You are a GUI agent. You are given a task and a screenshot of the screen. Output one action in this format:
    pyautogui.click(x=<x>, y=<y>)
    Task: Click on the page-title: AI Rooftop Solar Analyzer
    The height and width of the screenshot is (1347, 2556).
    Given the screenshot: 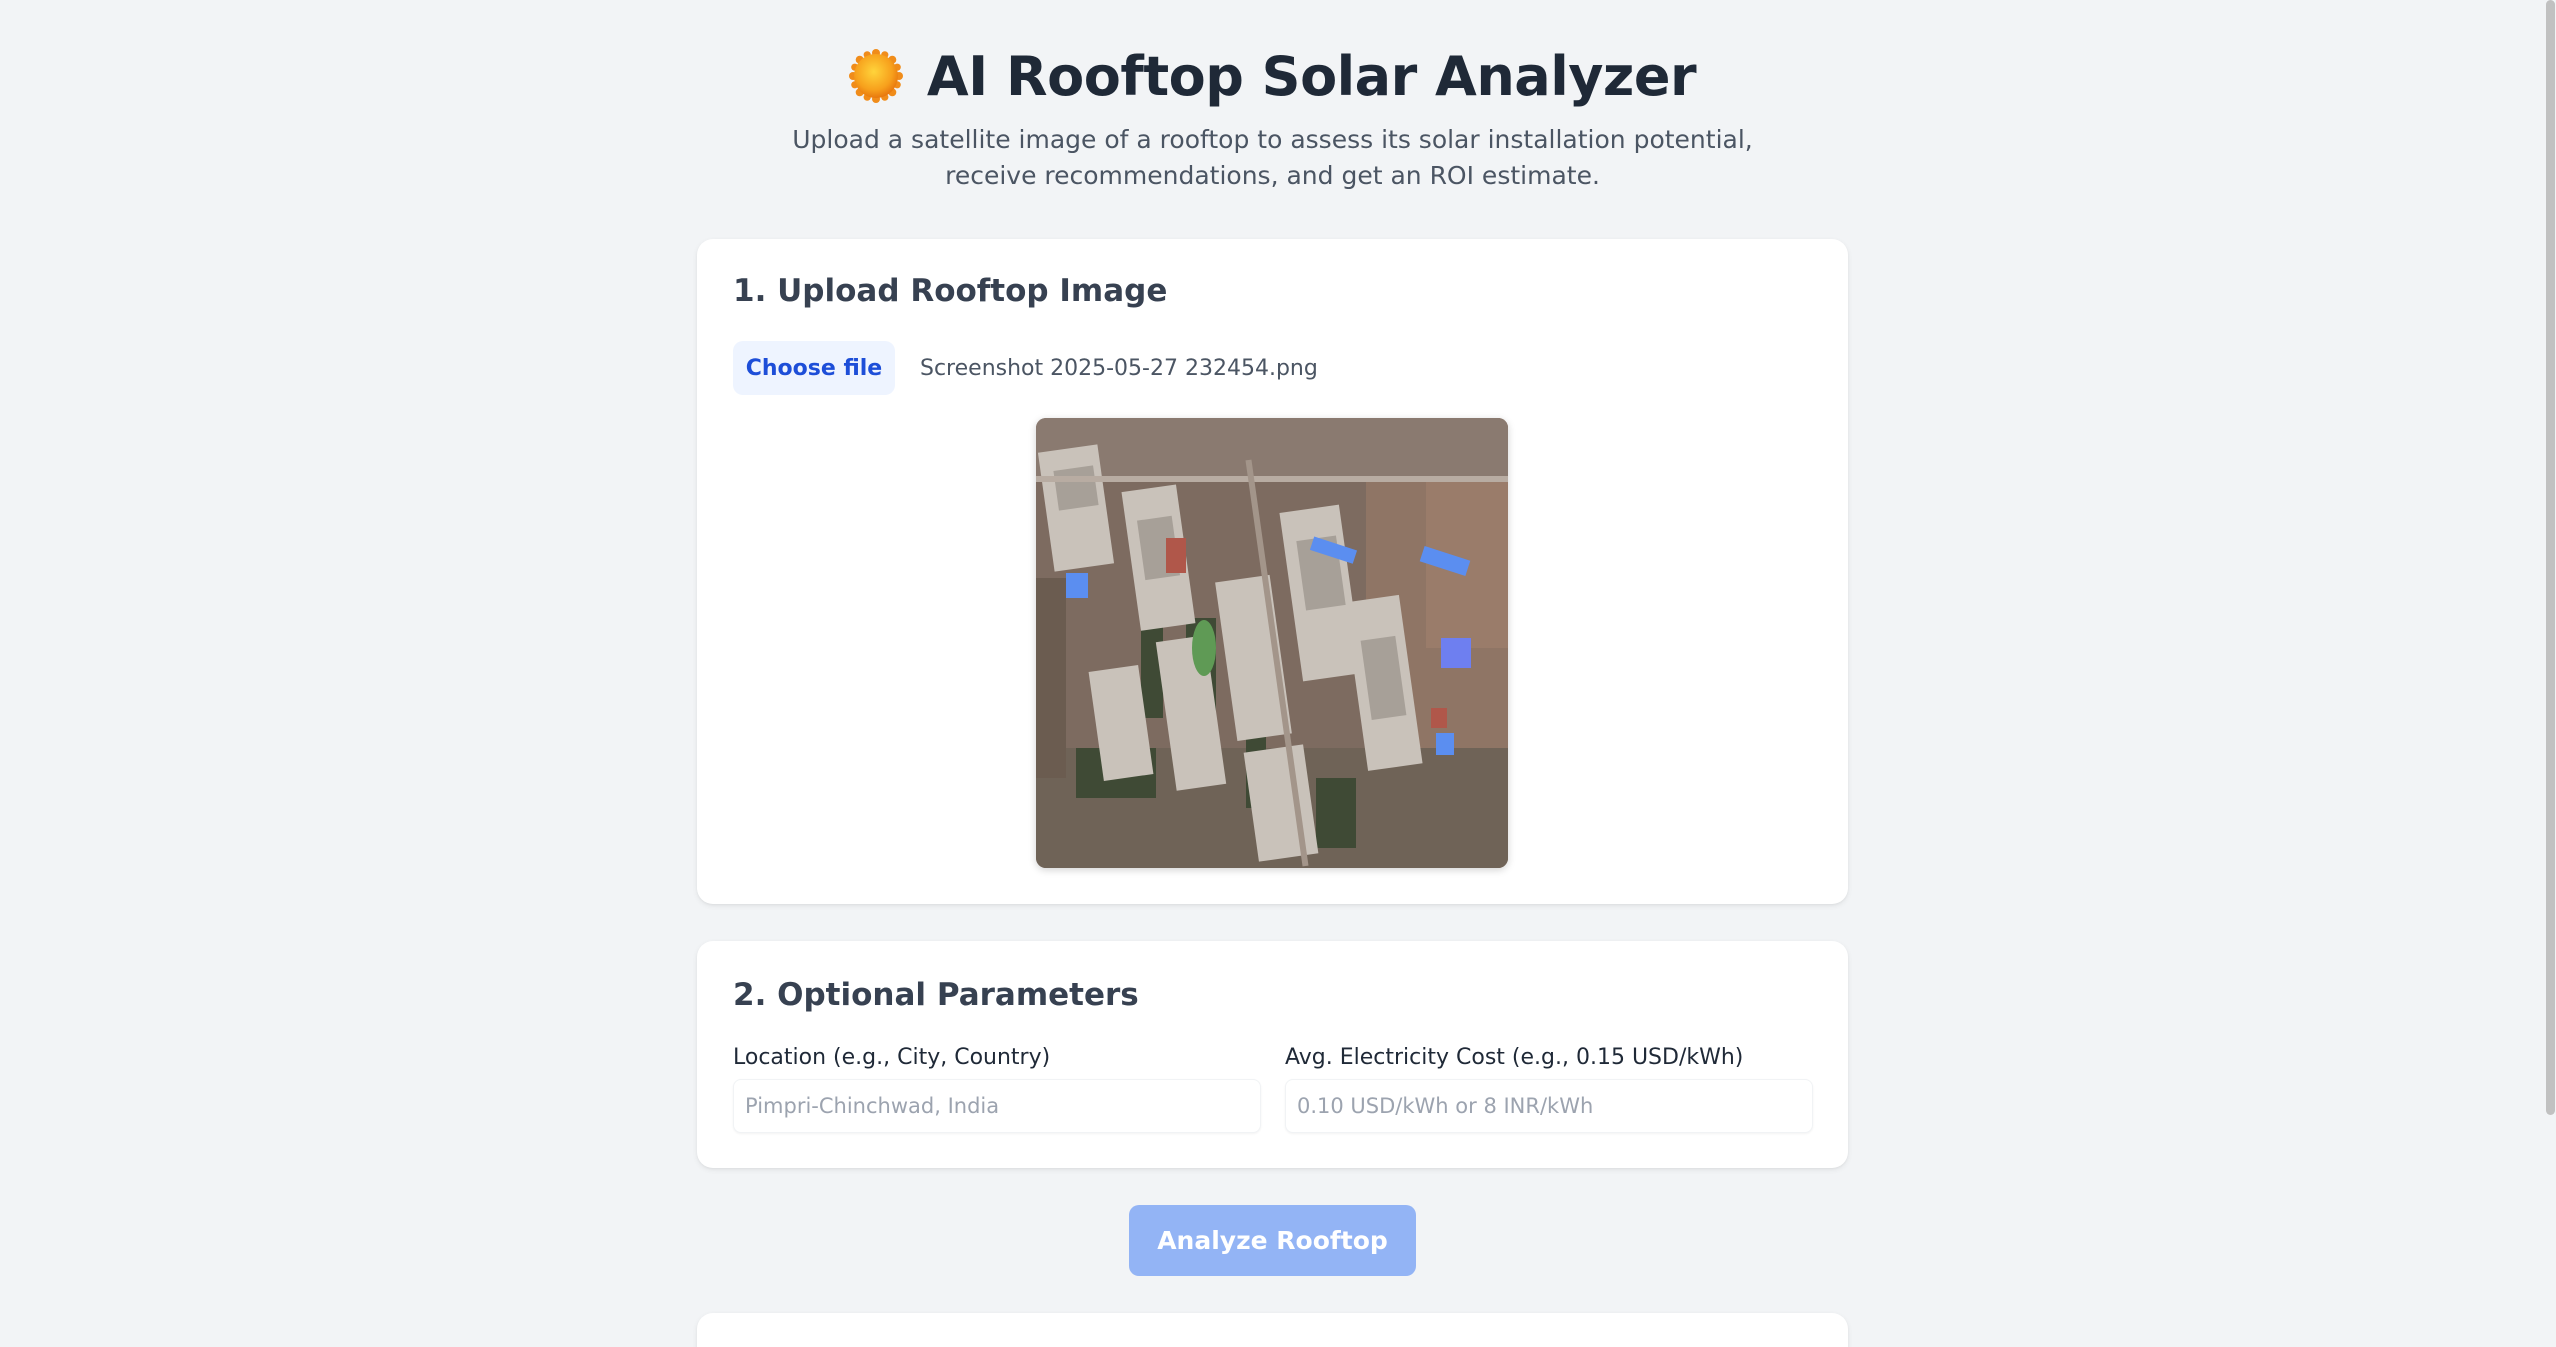 What is the action you would take?
    pyautogui.click(x=1311, y=76)
    